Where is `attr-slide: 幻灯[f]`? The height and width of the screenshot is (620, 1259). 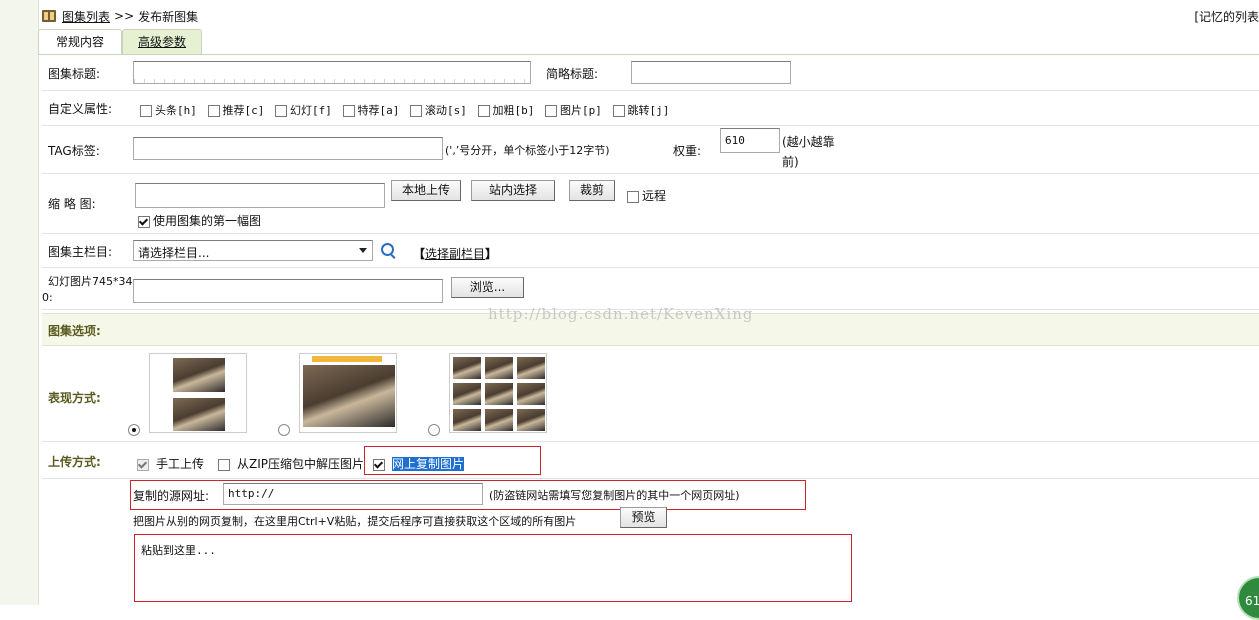 attr-slide: 幻灯[f] is located at coordinates (301, 110).